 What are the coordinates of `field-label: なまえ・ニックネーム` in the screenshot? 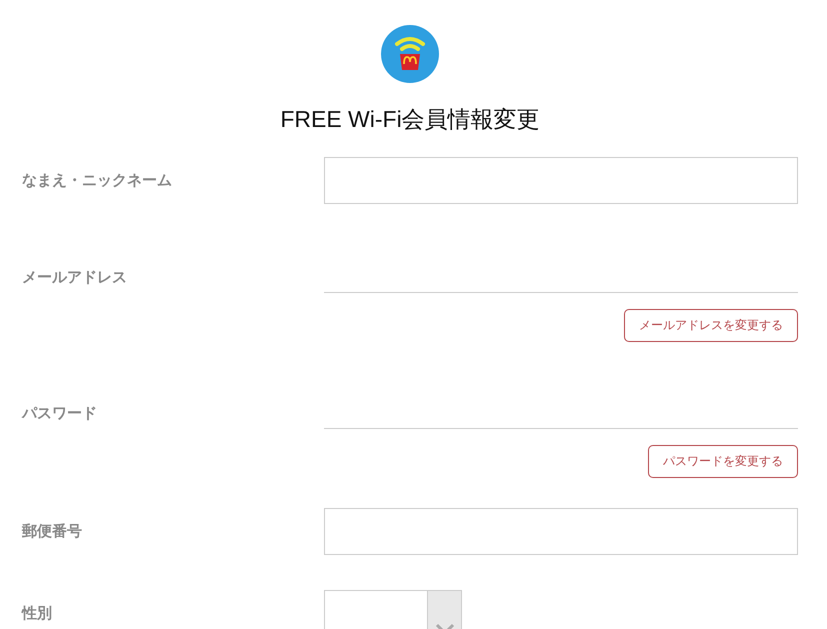 It's located at (97, 180).